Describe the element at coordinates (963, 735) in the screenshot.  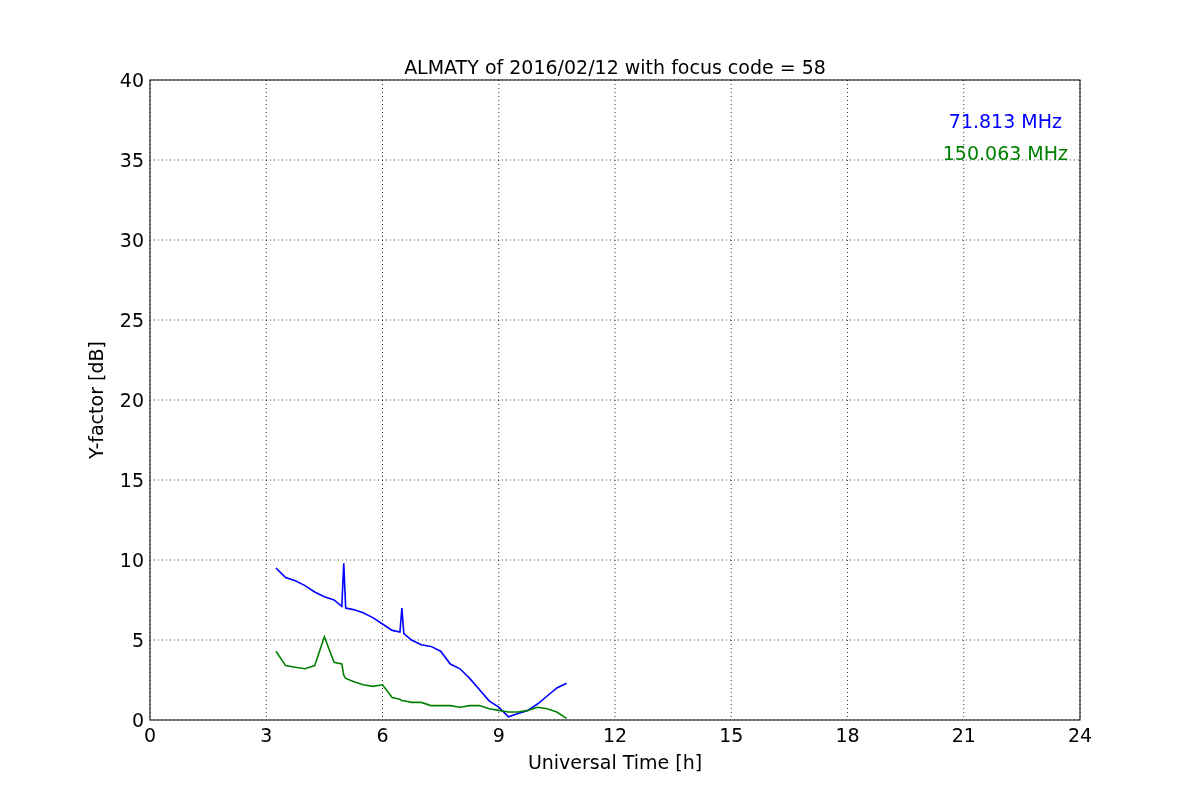
I see `x-tick-label: 21` at that location.